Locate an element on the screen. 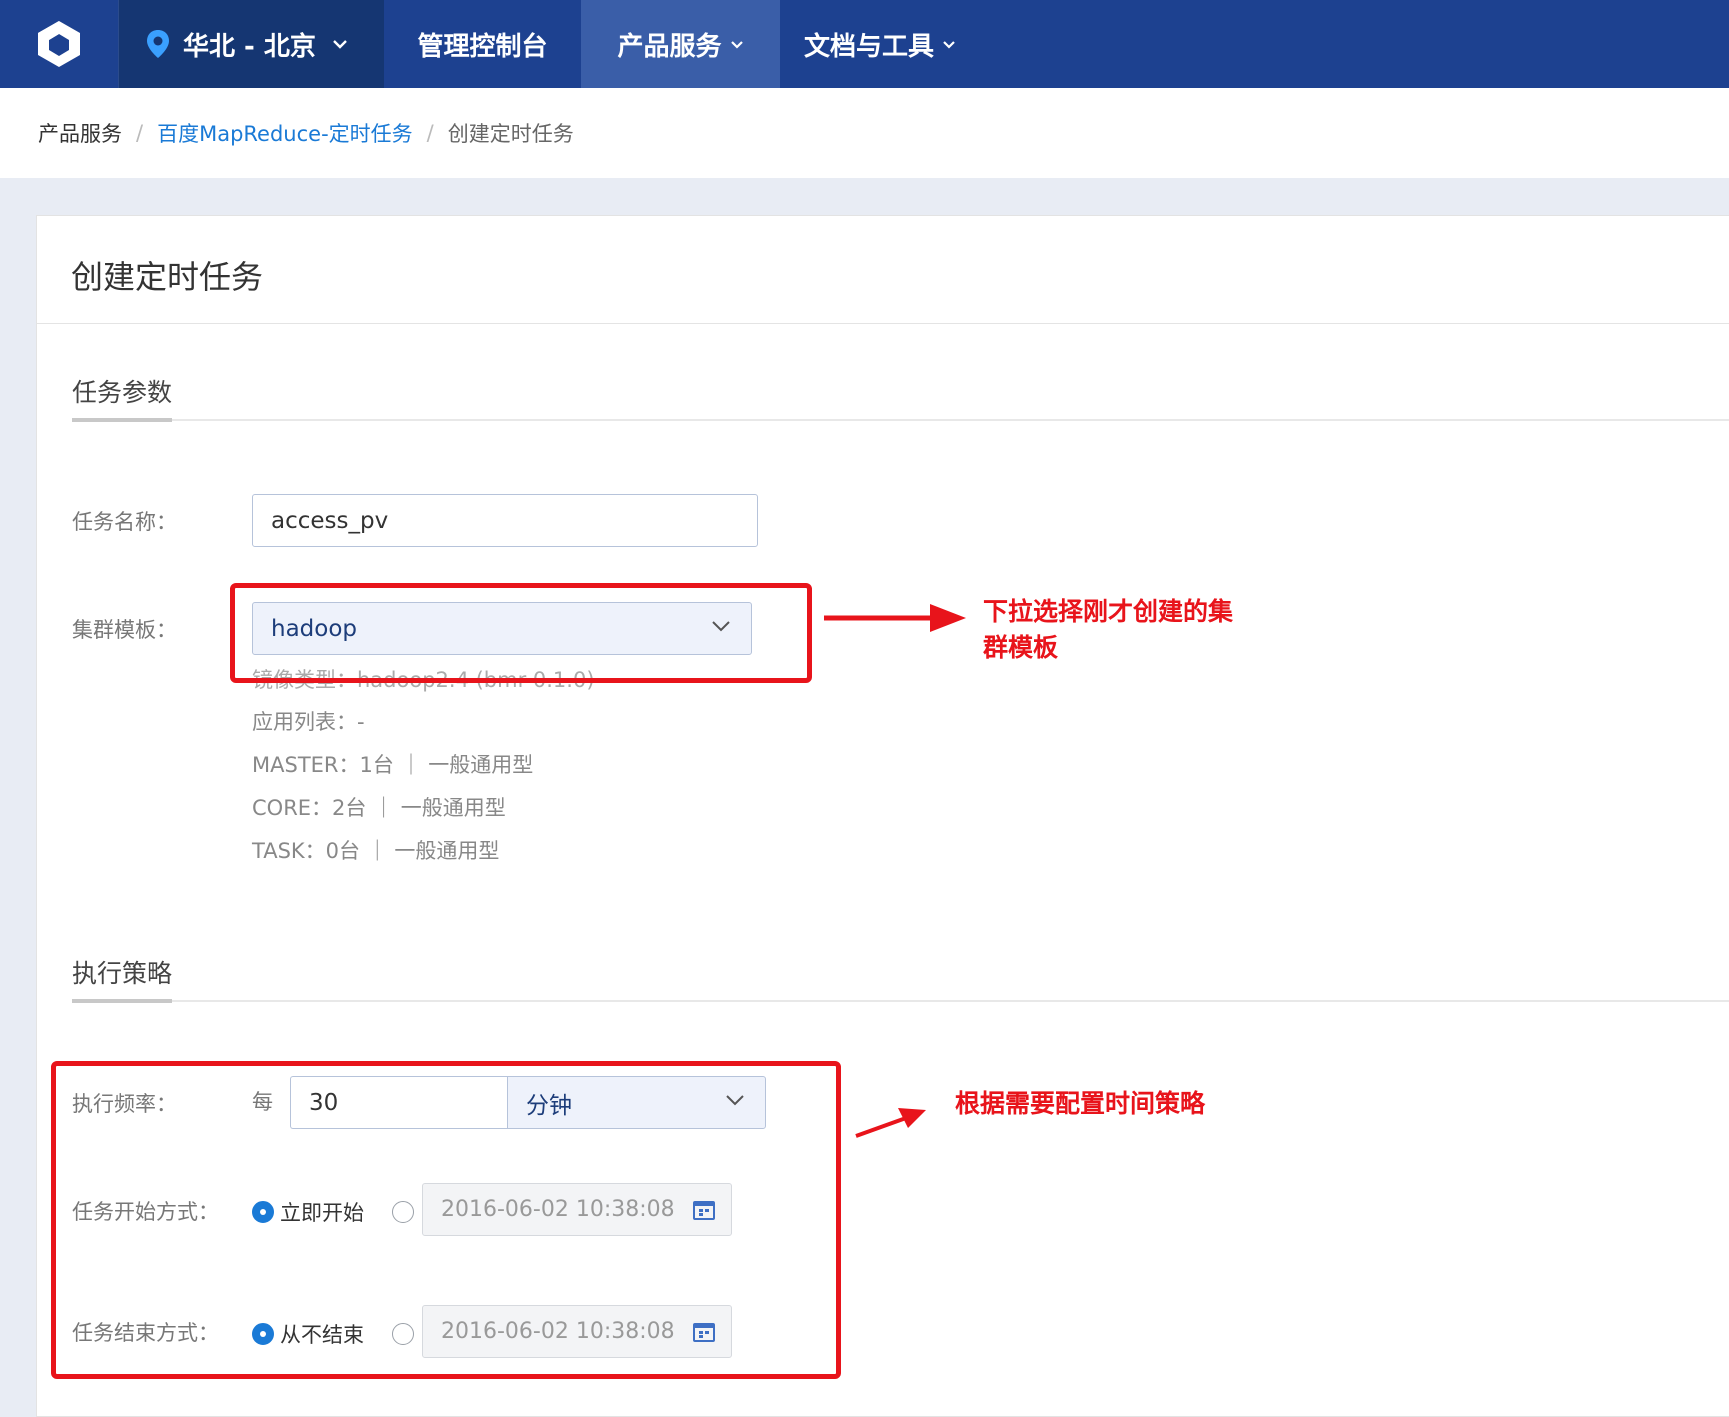  task-name-label: 任务名称： is located at coordinates (124, 522).